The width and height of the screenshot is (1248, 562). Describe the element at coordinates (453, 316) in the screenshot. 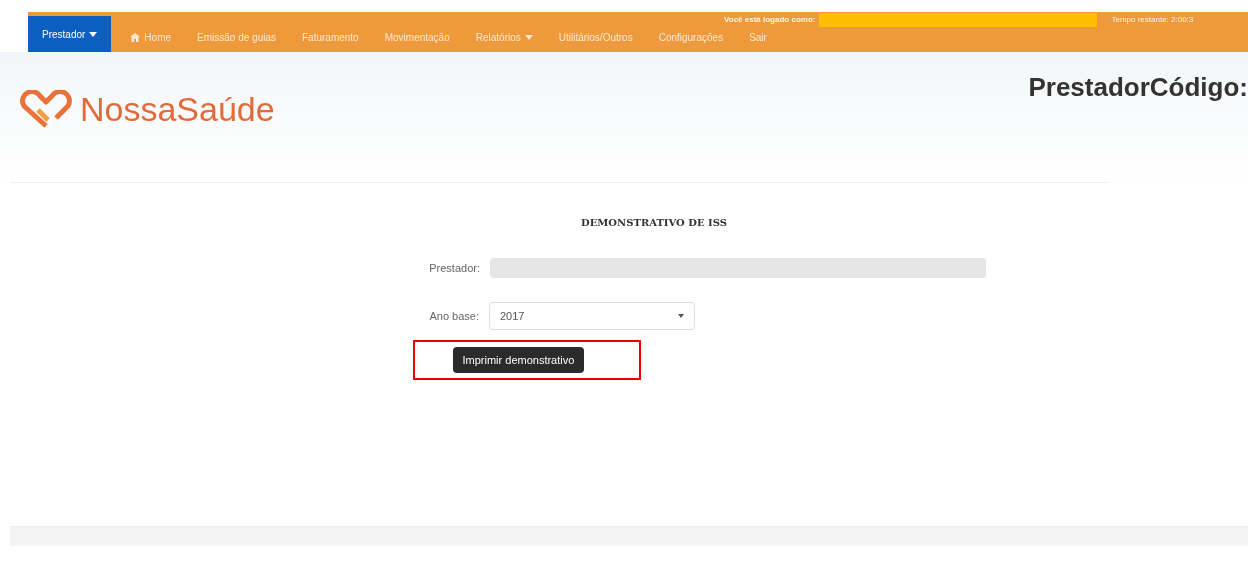

I see `field-label: Ano base:` at that location.